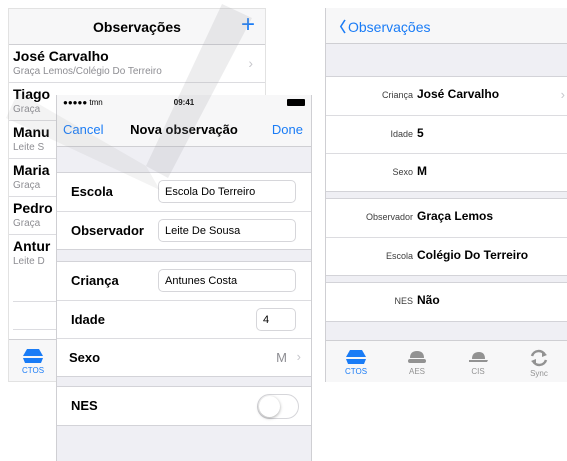 The height and width of the screenshot is (461, 567). Describe the element at coordinates (296, 102) in the screenshot. I see `battery-icon` at that location.